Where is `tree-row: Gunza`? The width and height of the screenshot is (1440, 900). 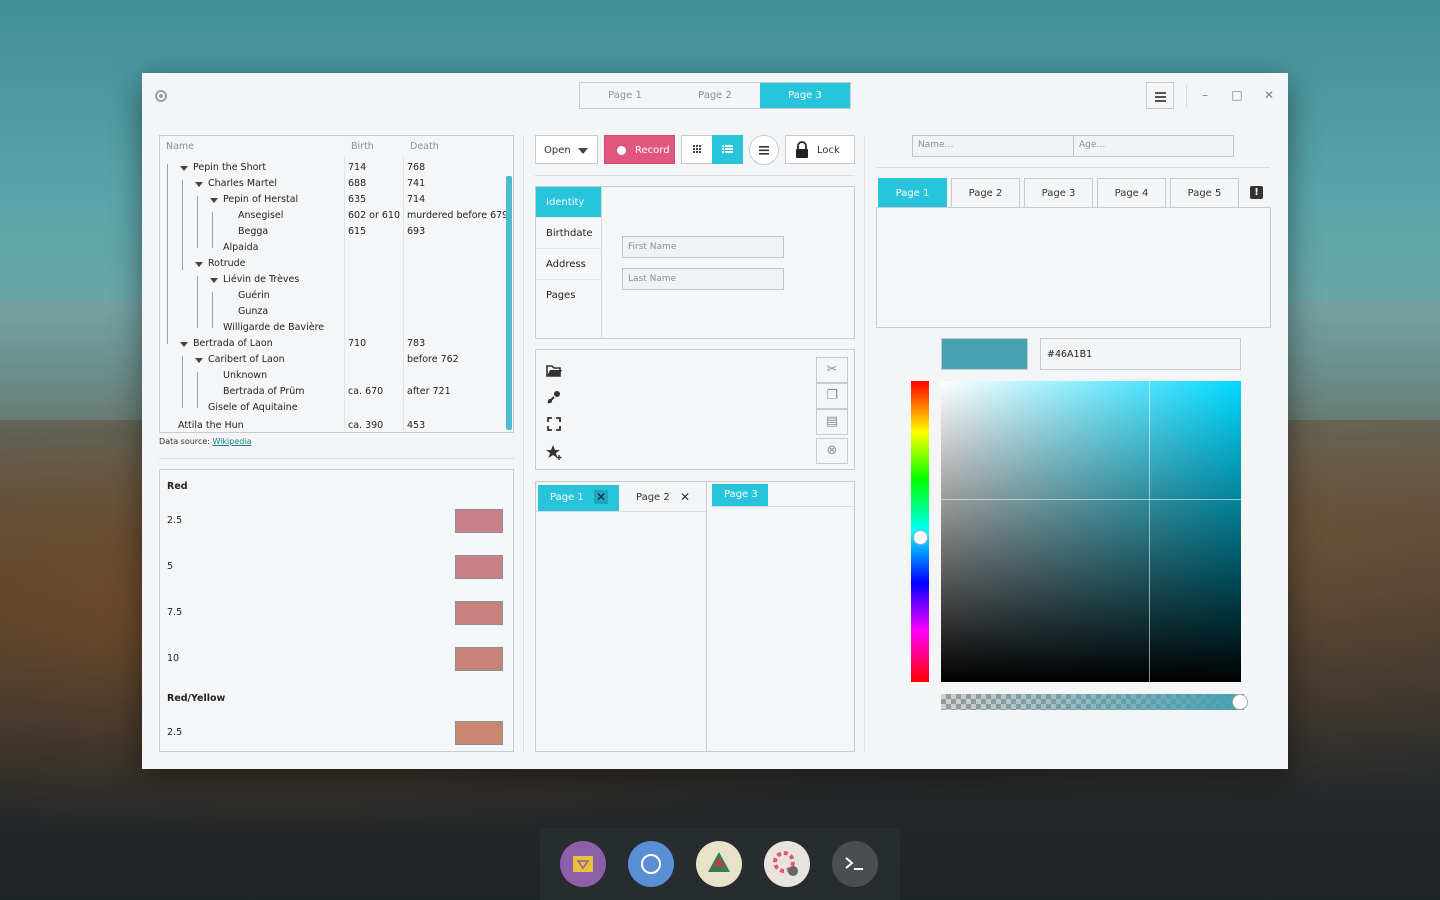
tree-row: Gunza is located at coordinates (330, 312).